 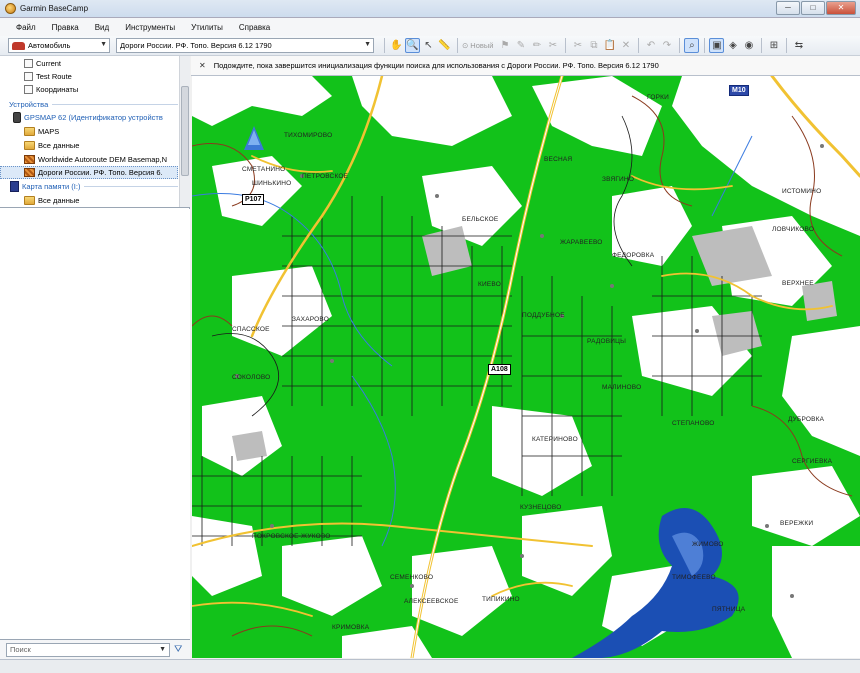 I want to click on new-button: ⊙ Новый, so click(x=477, y=45).